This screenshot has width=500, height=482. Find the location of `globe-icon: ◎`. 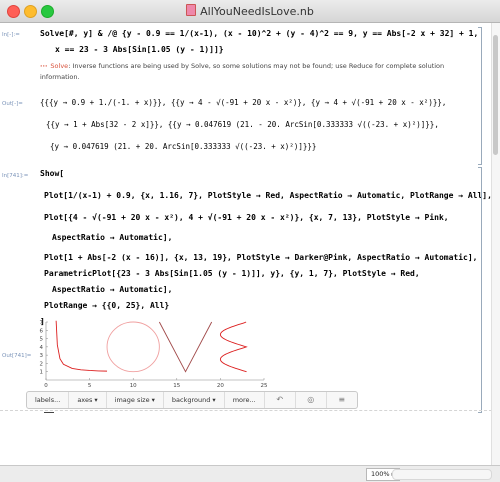

globe-icon: ◎ is located at coordinates (311, 400).